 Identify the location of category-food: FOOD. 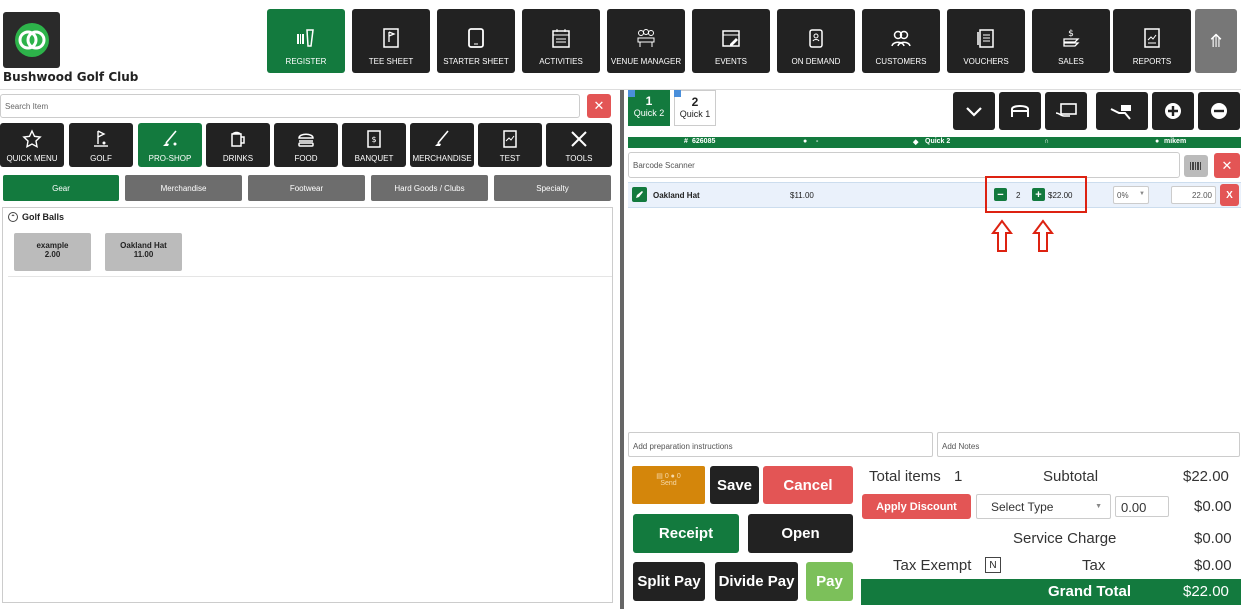
(306, 145).